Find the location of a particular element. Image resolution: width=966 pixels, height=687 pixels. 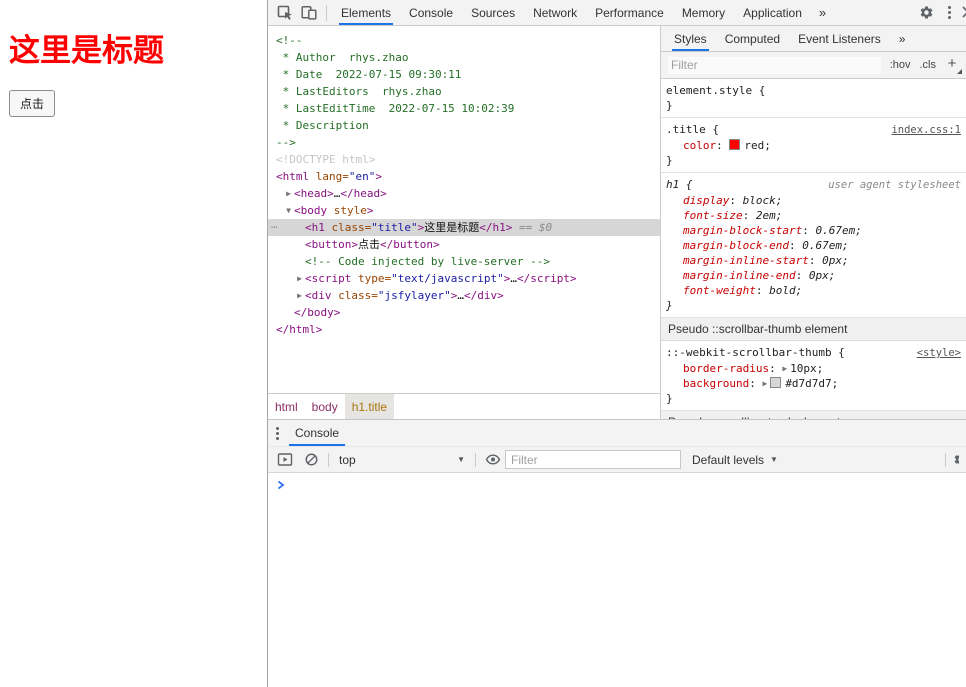

console-drawer-tab: Console is located at coordinates (317, 433).